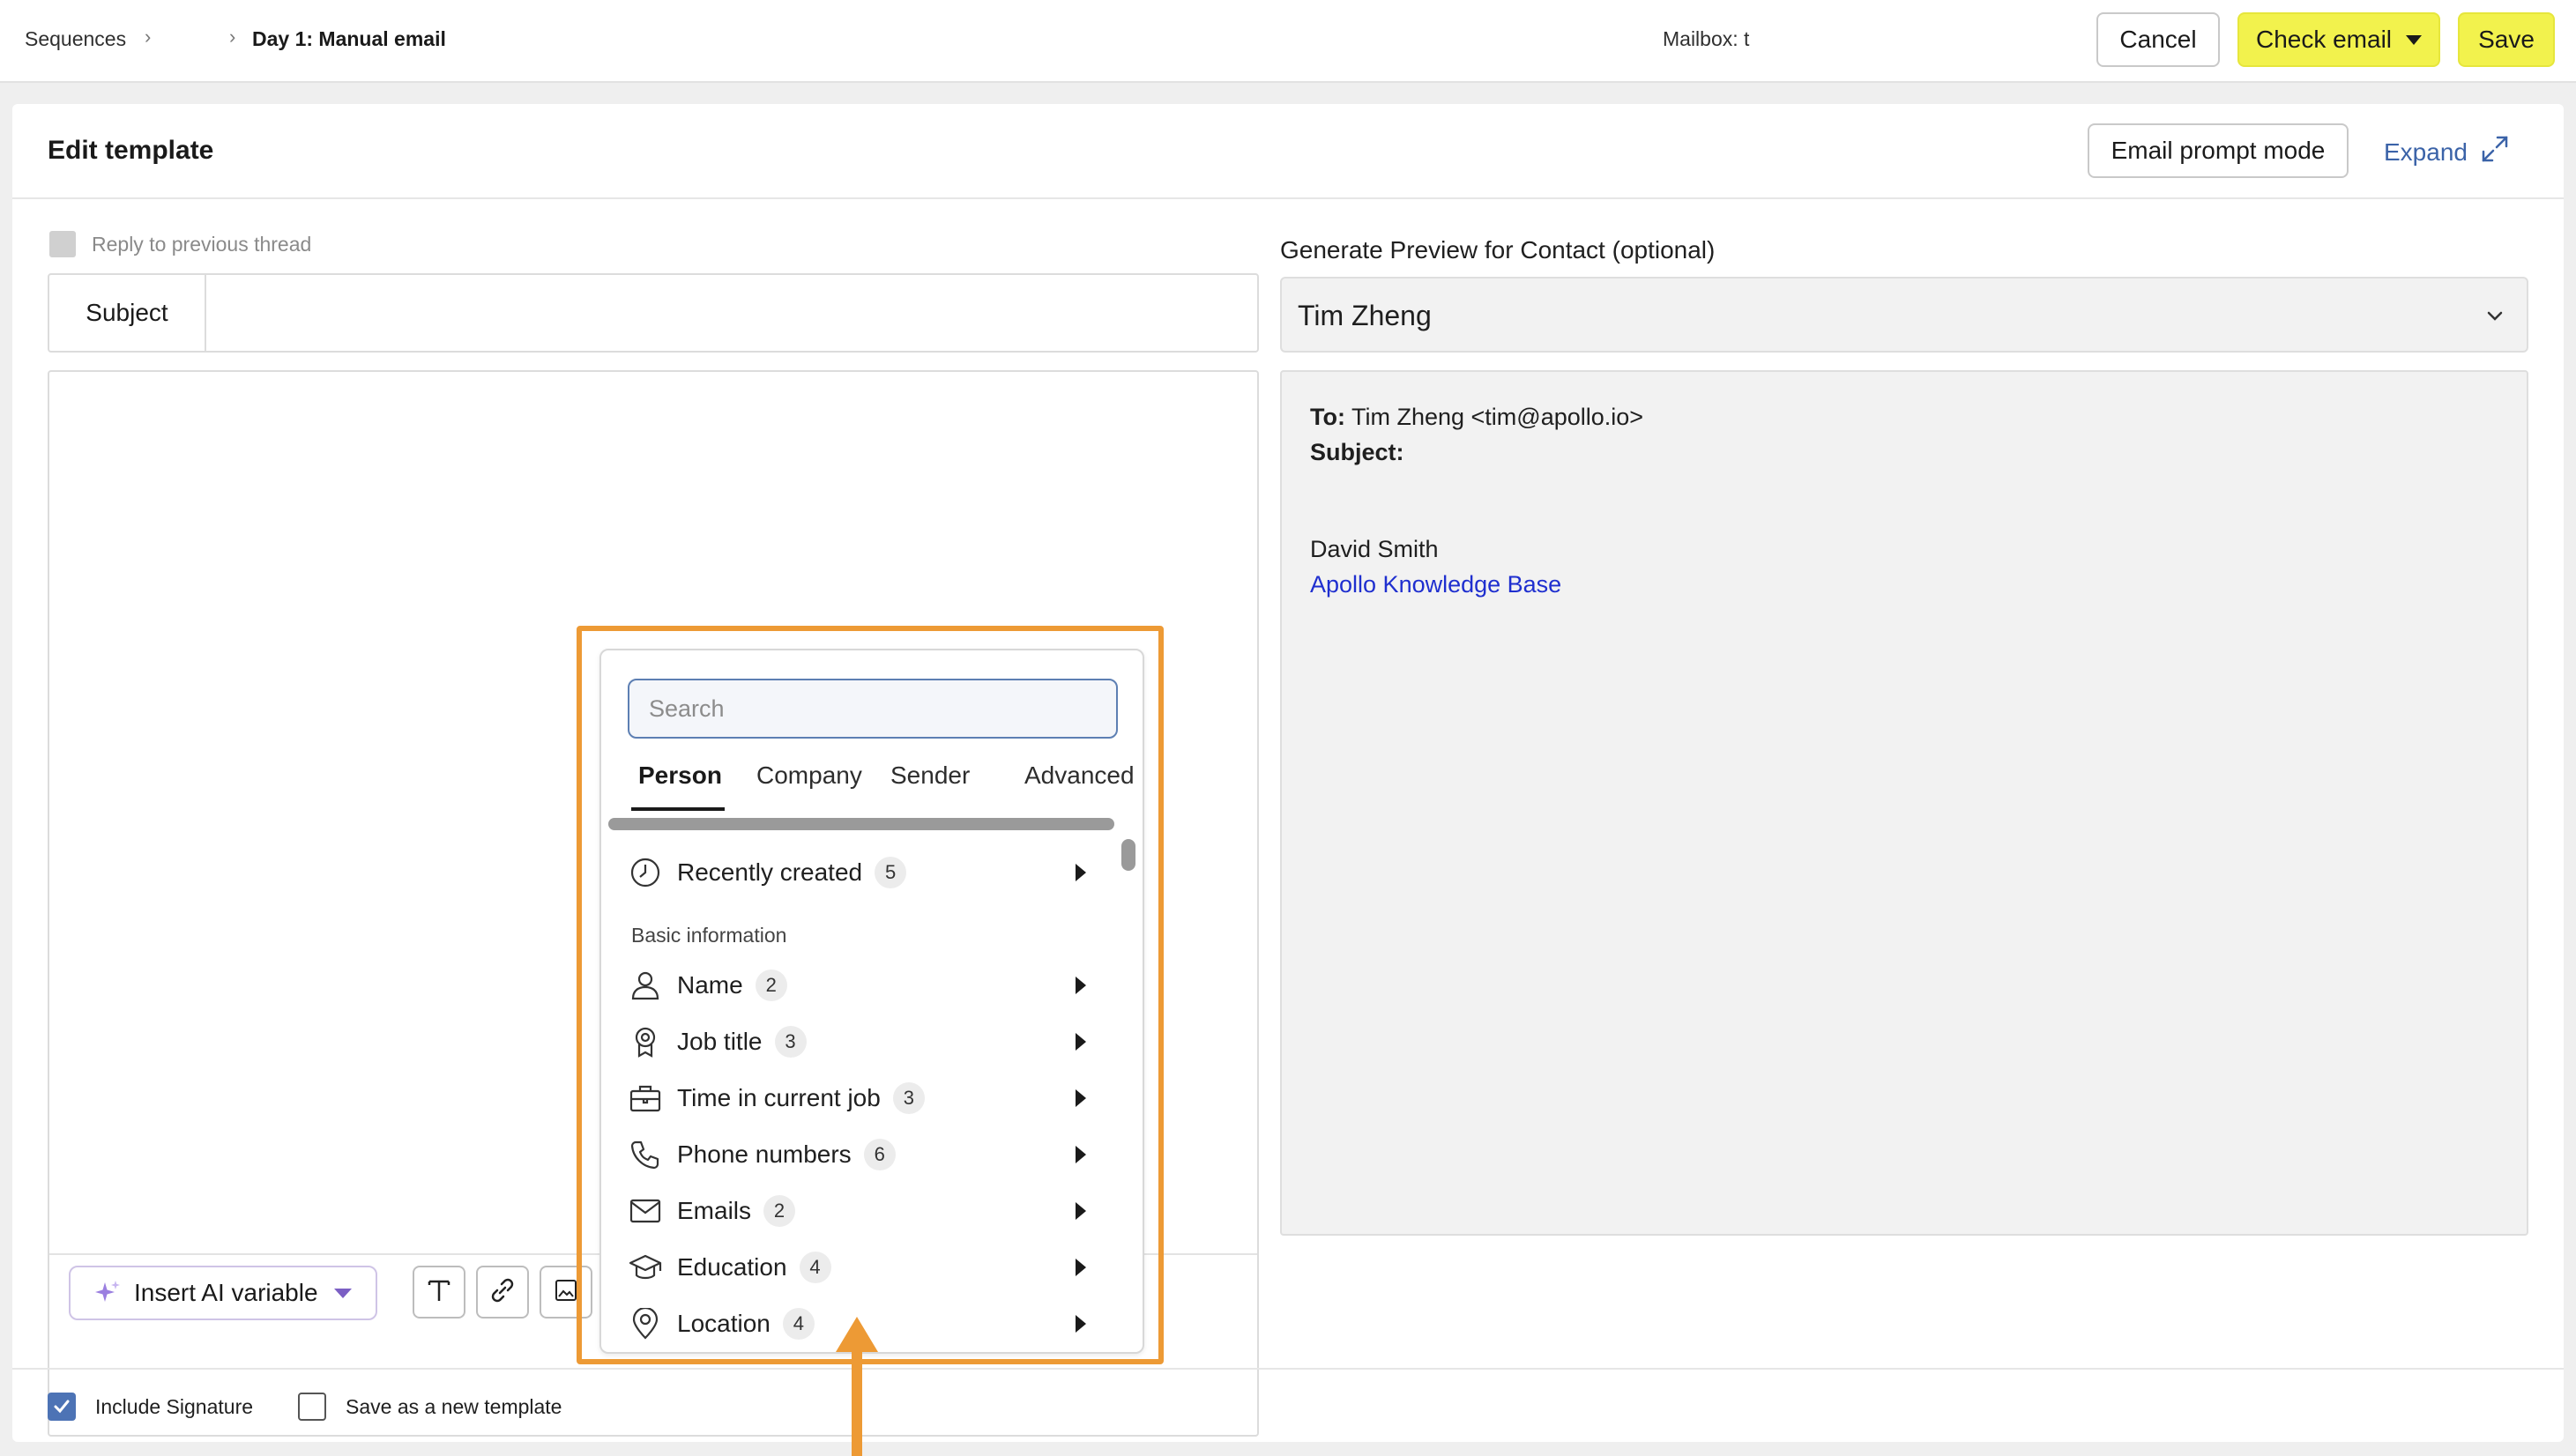 The height and width of the screenshot is (1456, 2576). I want to click on variable-category-recently-created: Recently created 5, so click(866, 872).